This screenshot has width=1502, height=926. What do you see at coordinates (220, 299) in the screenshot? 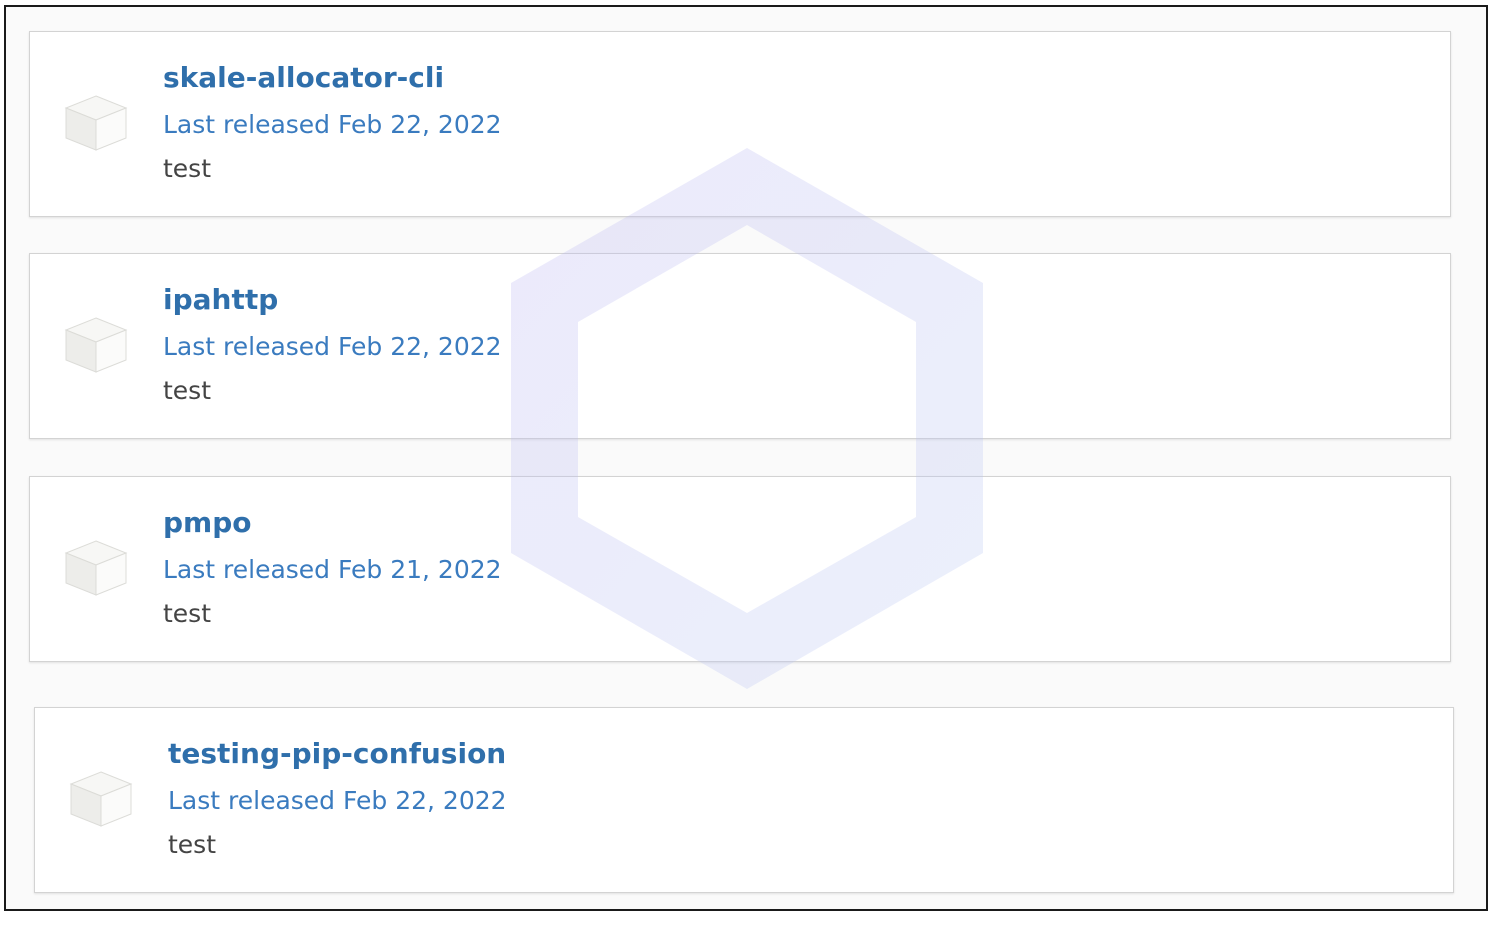
I see `package-name-link: ipahttp` at bounding box center [220, 299].